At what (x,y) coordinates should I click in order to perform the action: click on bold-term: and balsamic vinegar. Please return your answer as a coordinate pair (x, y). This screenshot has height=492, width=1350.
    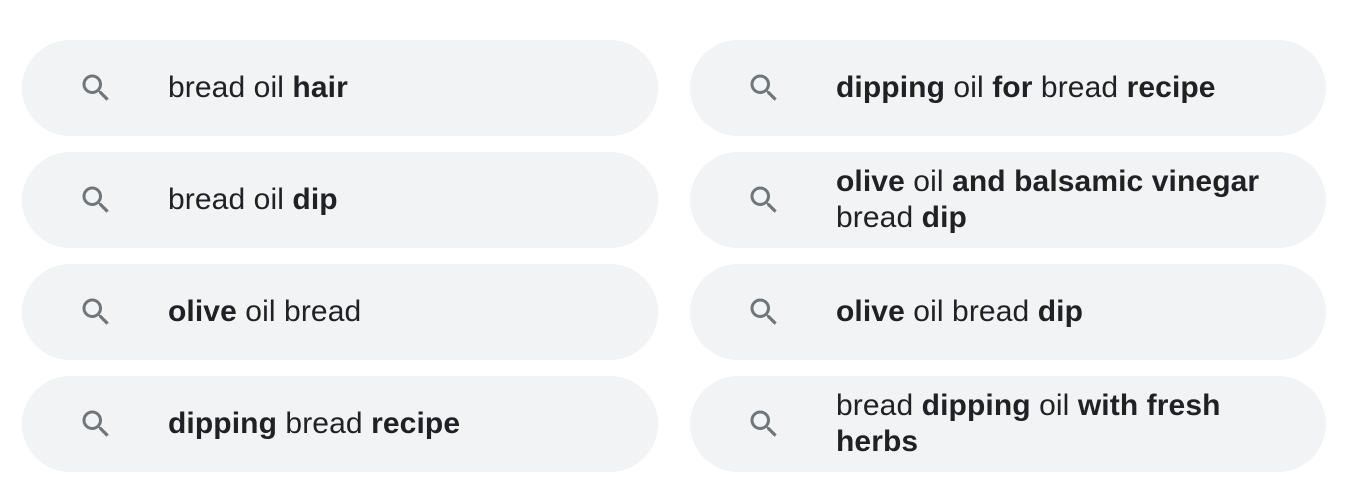
    Looking at the image, I should click on (1106, 181).